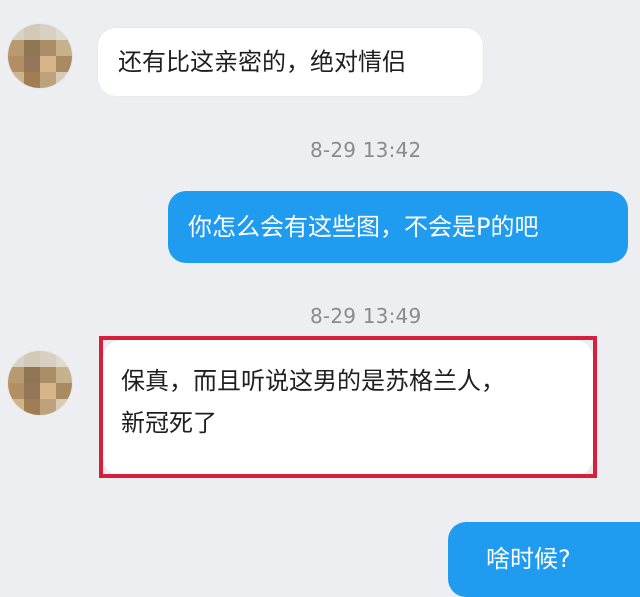 Image resolution: width=640 pixels, height=597 pixels. What do you see at coordinates (528, 559) in the screenshot?
I see `message-text: 啥时候?` at bounding box center [528, 559].